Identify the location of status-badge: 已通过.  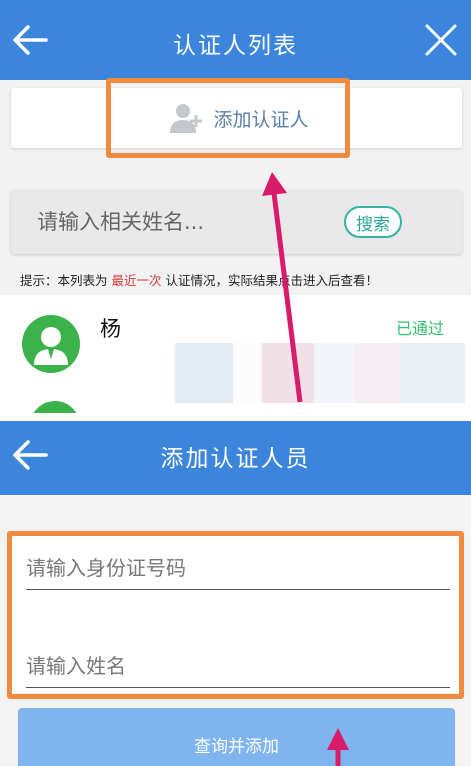
(419, 328).